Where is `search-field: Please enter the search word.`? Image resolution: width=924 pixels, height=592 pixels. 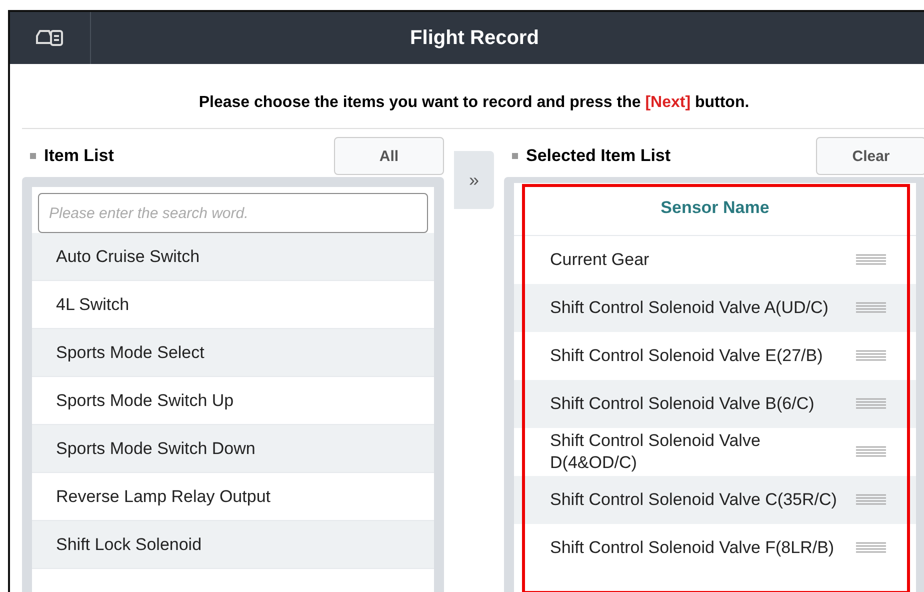 search-field: Please enter the search word. is located at coordinates (233, 213).